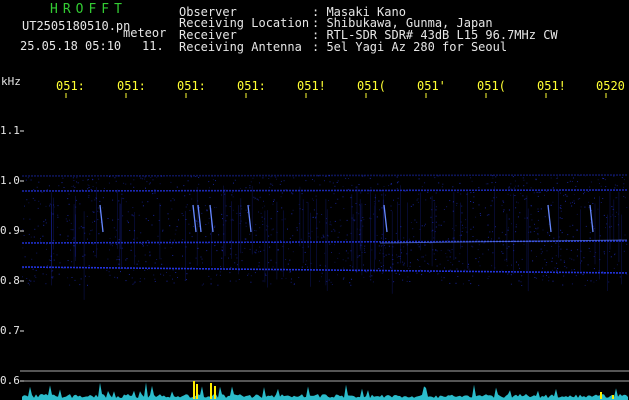  I want to click on capture-timestamp: 25.05.18 05:10, so click(71, 46).